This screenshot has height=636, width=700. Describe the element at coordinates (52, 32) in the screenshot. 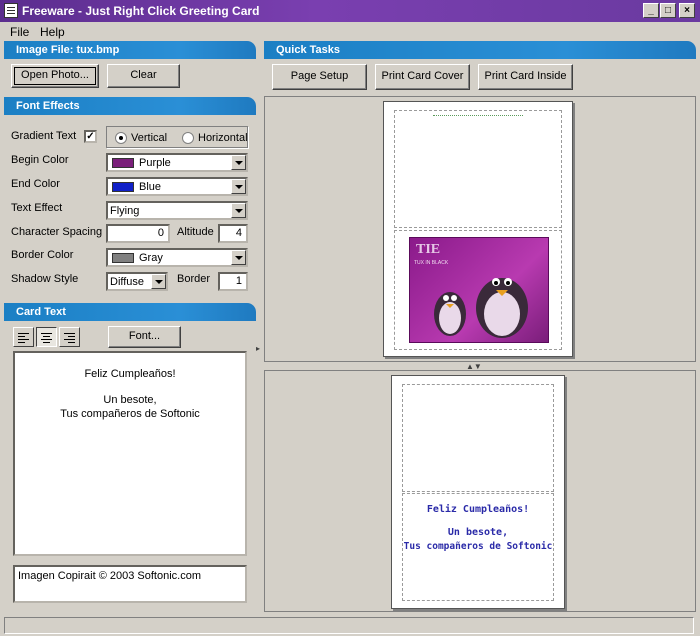

I see `menu-help: Help` at that location.